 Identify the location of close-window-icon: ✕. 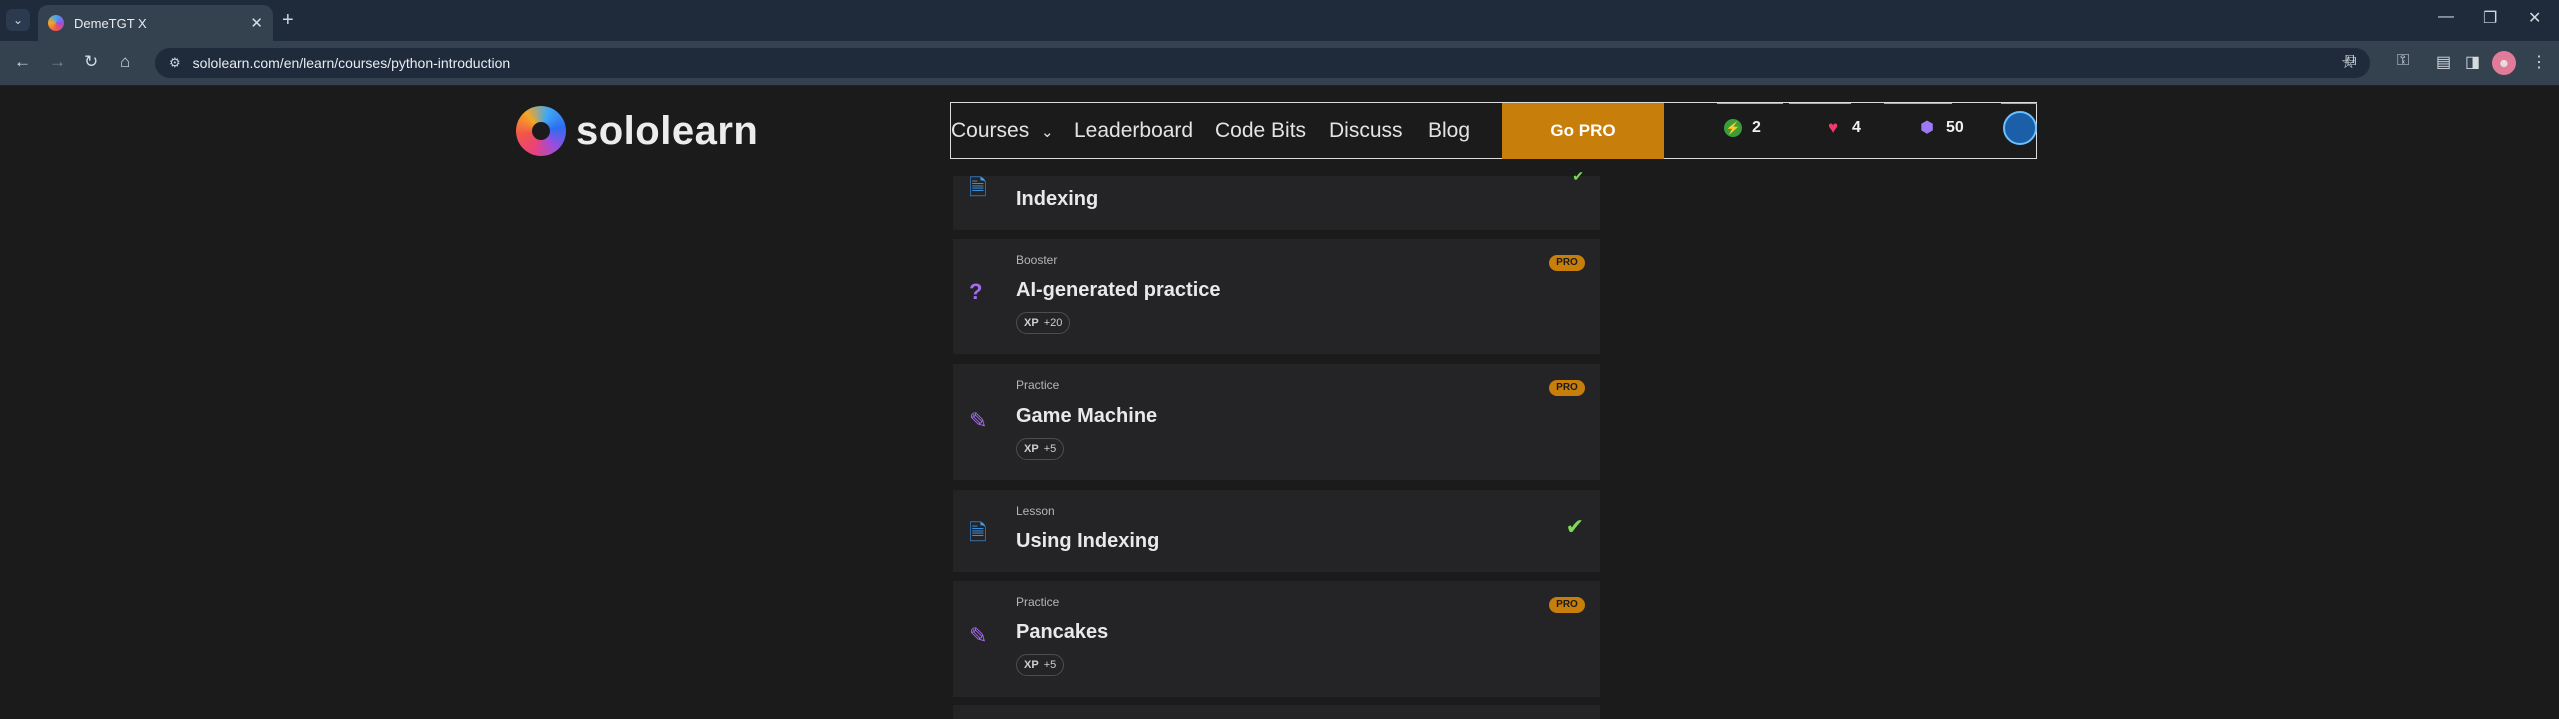
(2534, 18).